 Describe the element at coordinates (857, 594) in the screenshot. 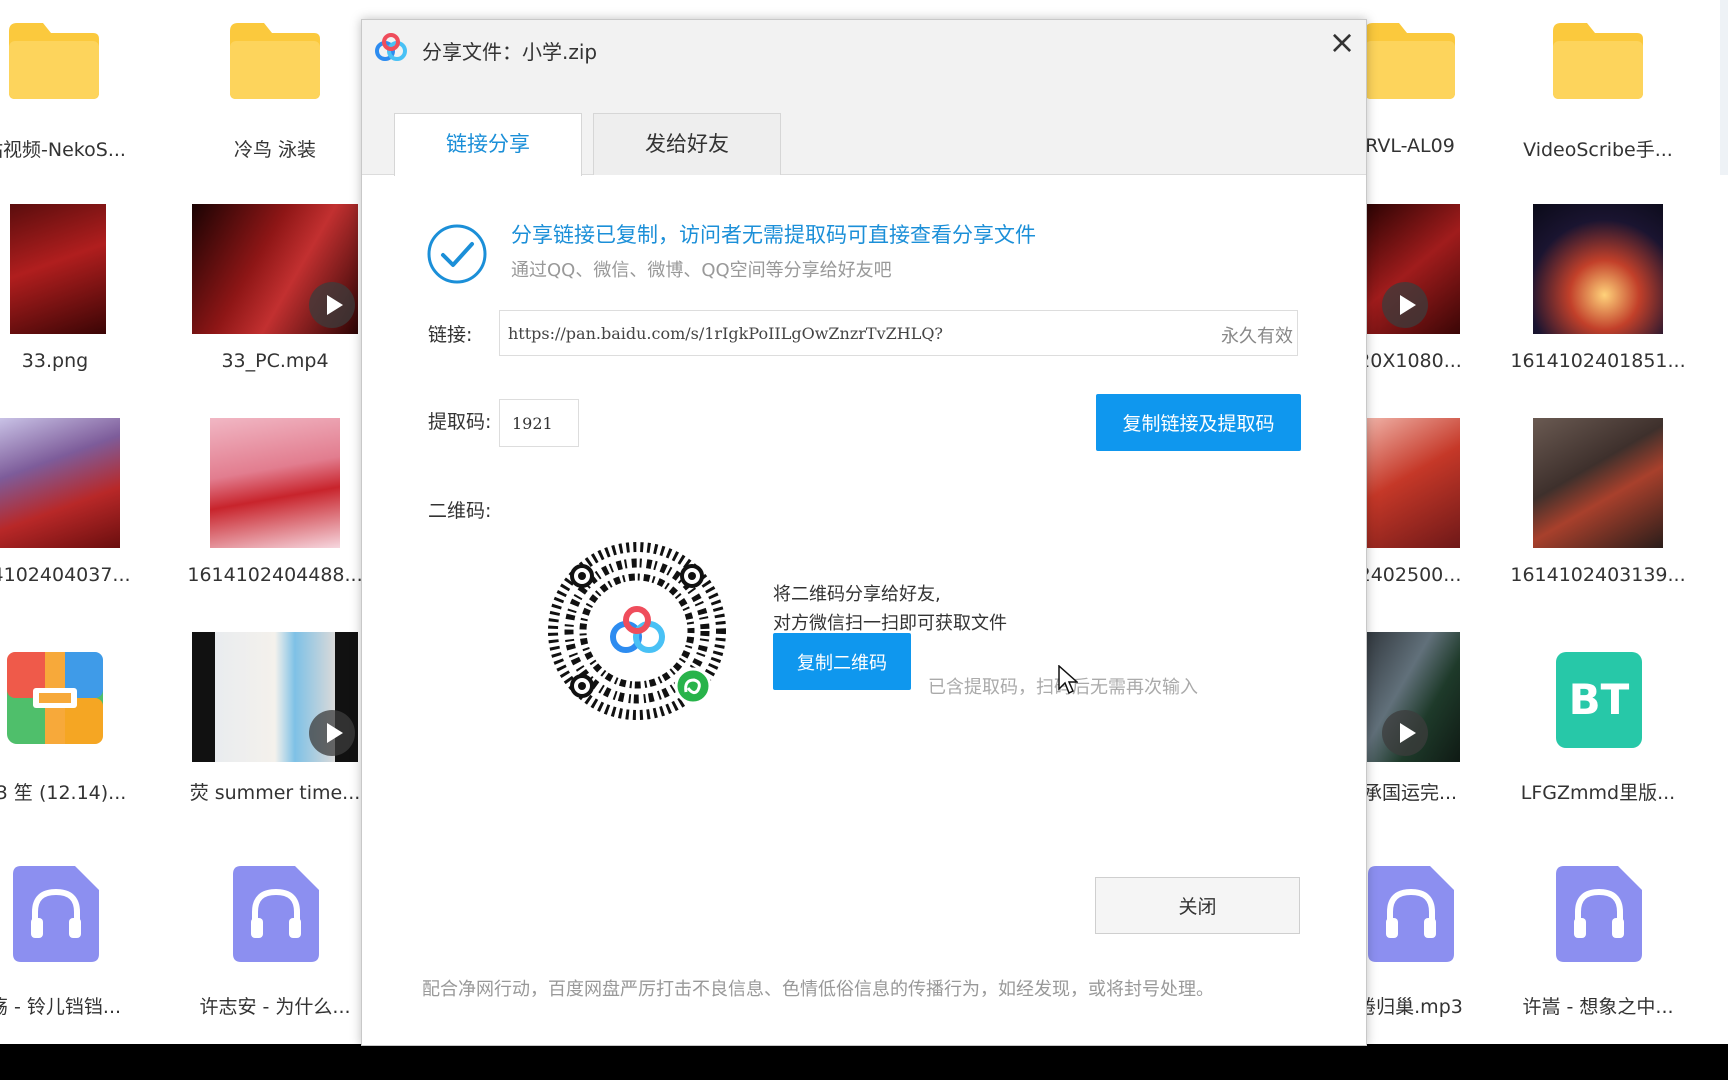

I see `qr-instruction-1: 将二维码分享给好友,` at that location.